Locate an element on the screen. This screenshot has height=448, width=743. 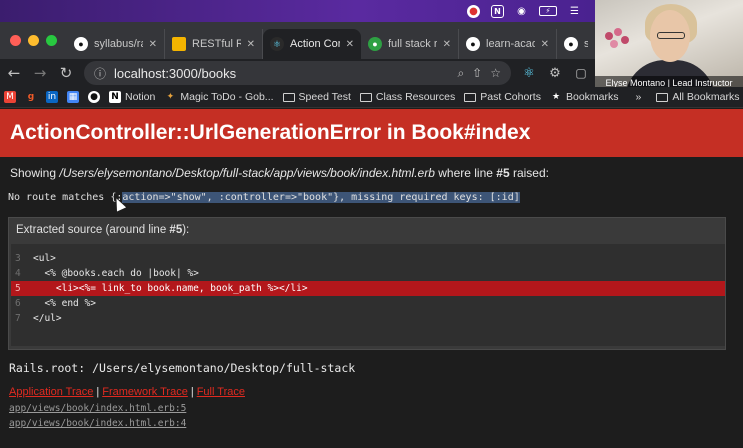
wifi-icon: ☰ is located at coordinates (574, 11).